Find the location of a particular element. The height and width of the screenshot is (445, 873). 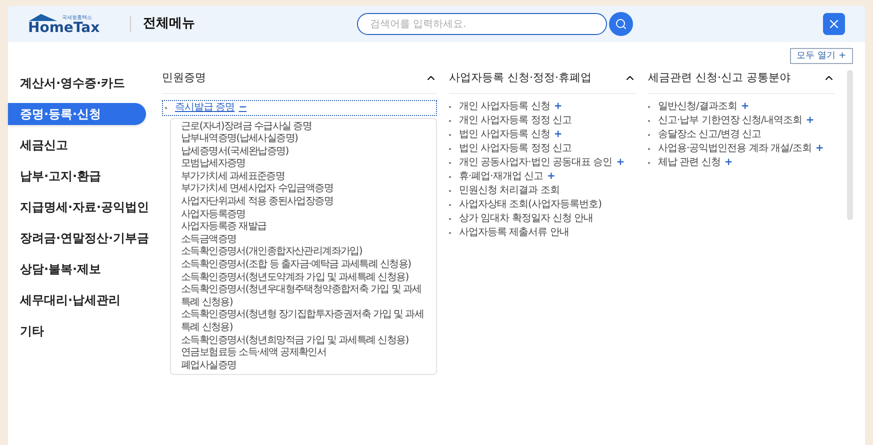

house-roof-icon is located at coordinates (43, 17).